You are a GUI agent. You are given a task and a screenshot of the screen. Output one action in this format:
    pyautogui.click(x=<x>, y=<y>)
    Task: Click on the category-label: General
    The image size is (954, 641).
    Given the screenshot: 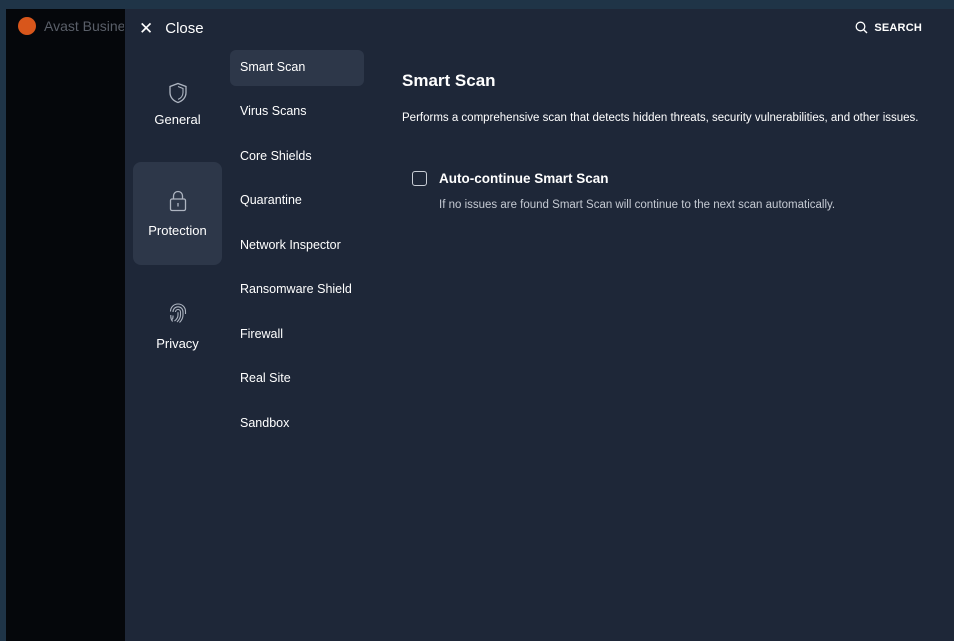 What is the action you would take?
    pyautogui.click(x=177, y=119)
    